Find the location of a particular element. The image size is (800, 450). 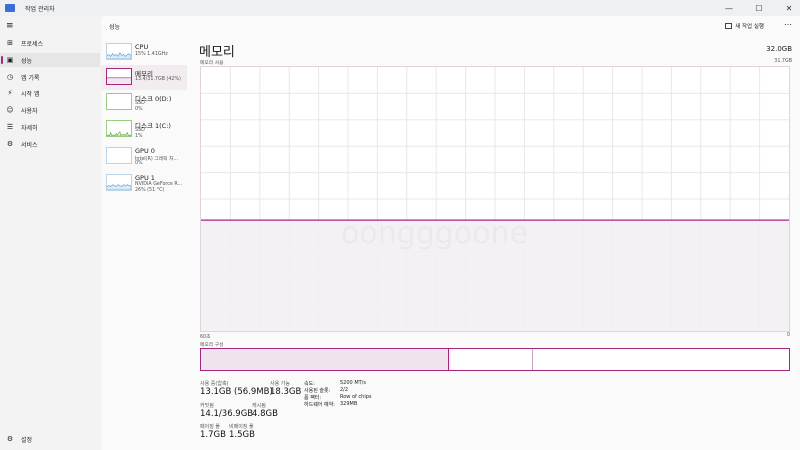

slots-value: 2/2 is located at coordinates (344, 390).